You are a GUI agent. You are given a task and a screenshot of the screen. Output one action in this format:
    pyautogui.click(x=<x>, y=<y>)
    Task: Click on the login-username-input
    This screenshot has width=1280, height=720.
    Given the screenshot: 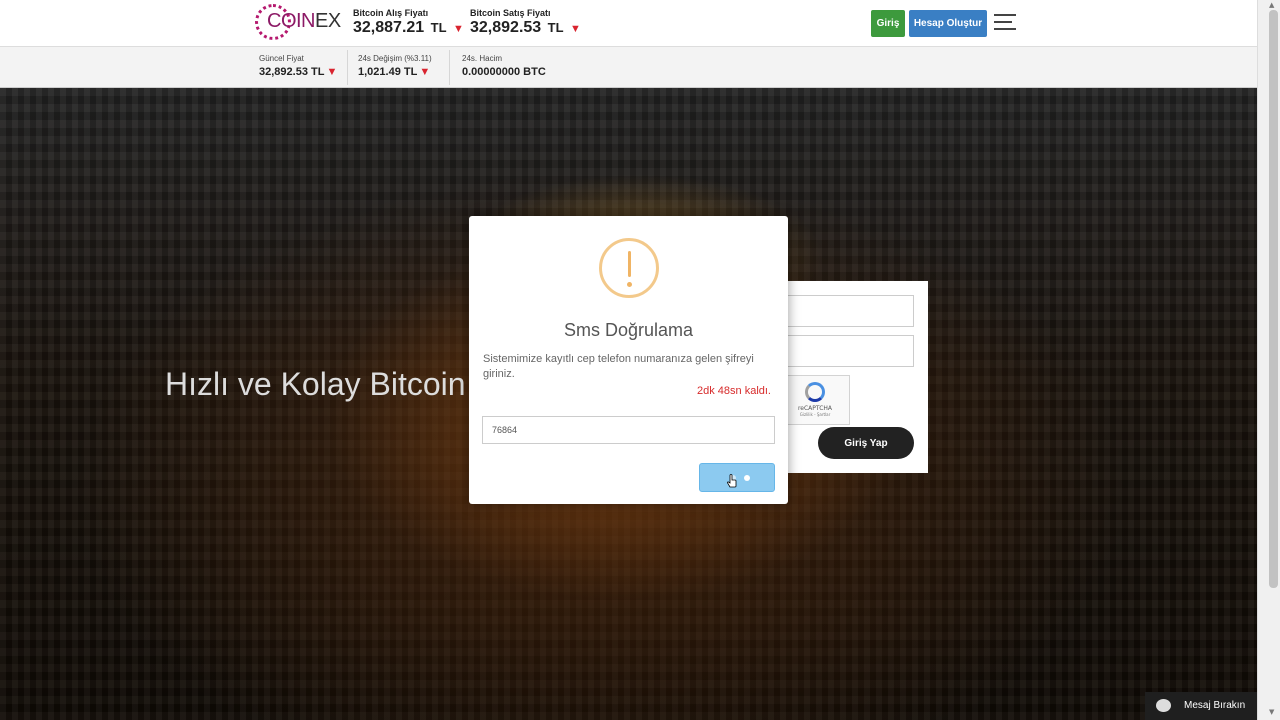 What is the action you would take?
    pyautogui.click(x=847, y=311)
    